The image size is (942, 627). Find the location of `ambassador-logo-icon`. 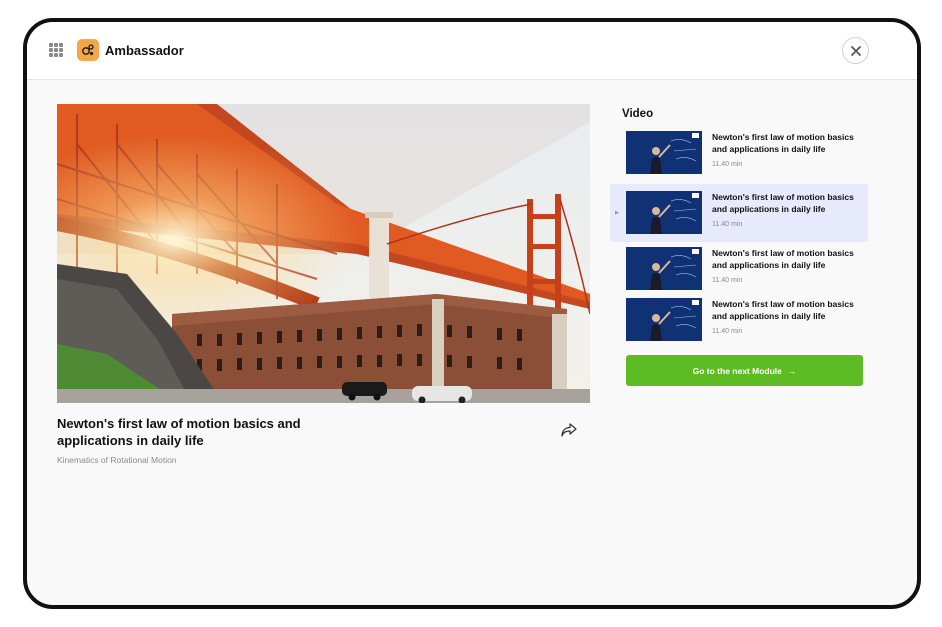

ambassador-logo-icon is located at coordinates (88, 50).